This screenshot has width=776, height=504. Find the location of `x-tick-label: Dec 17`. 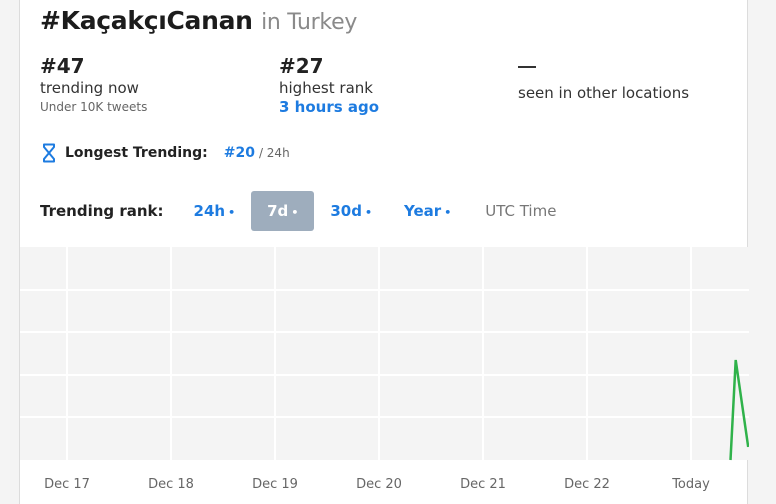

x-tick-label: Dec 17 is located at coordinates (67, 484).